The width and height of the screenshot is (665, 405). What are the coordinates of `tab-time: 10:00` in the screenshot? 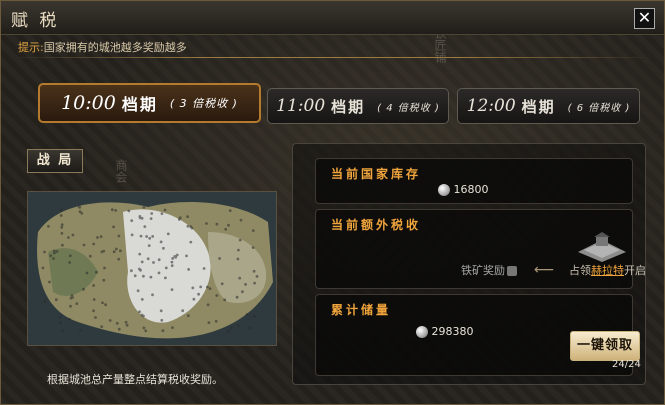 It's located at (88, 103).